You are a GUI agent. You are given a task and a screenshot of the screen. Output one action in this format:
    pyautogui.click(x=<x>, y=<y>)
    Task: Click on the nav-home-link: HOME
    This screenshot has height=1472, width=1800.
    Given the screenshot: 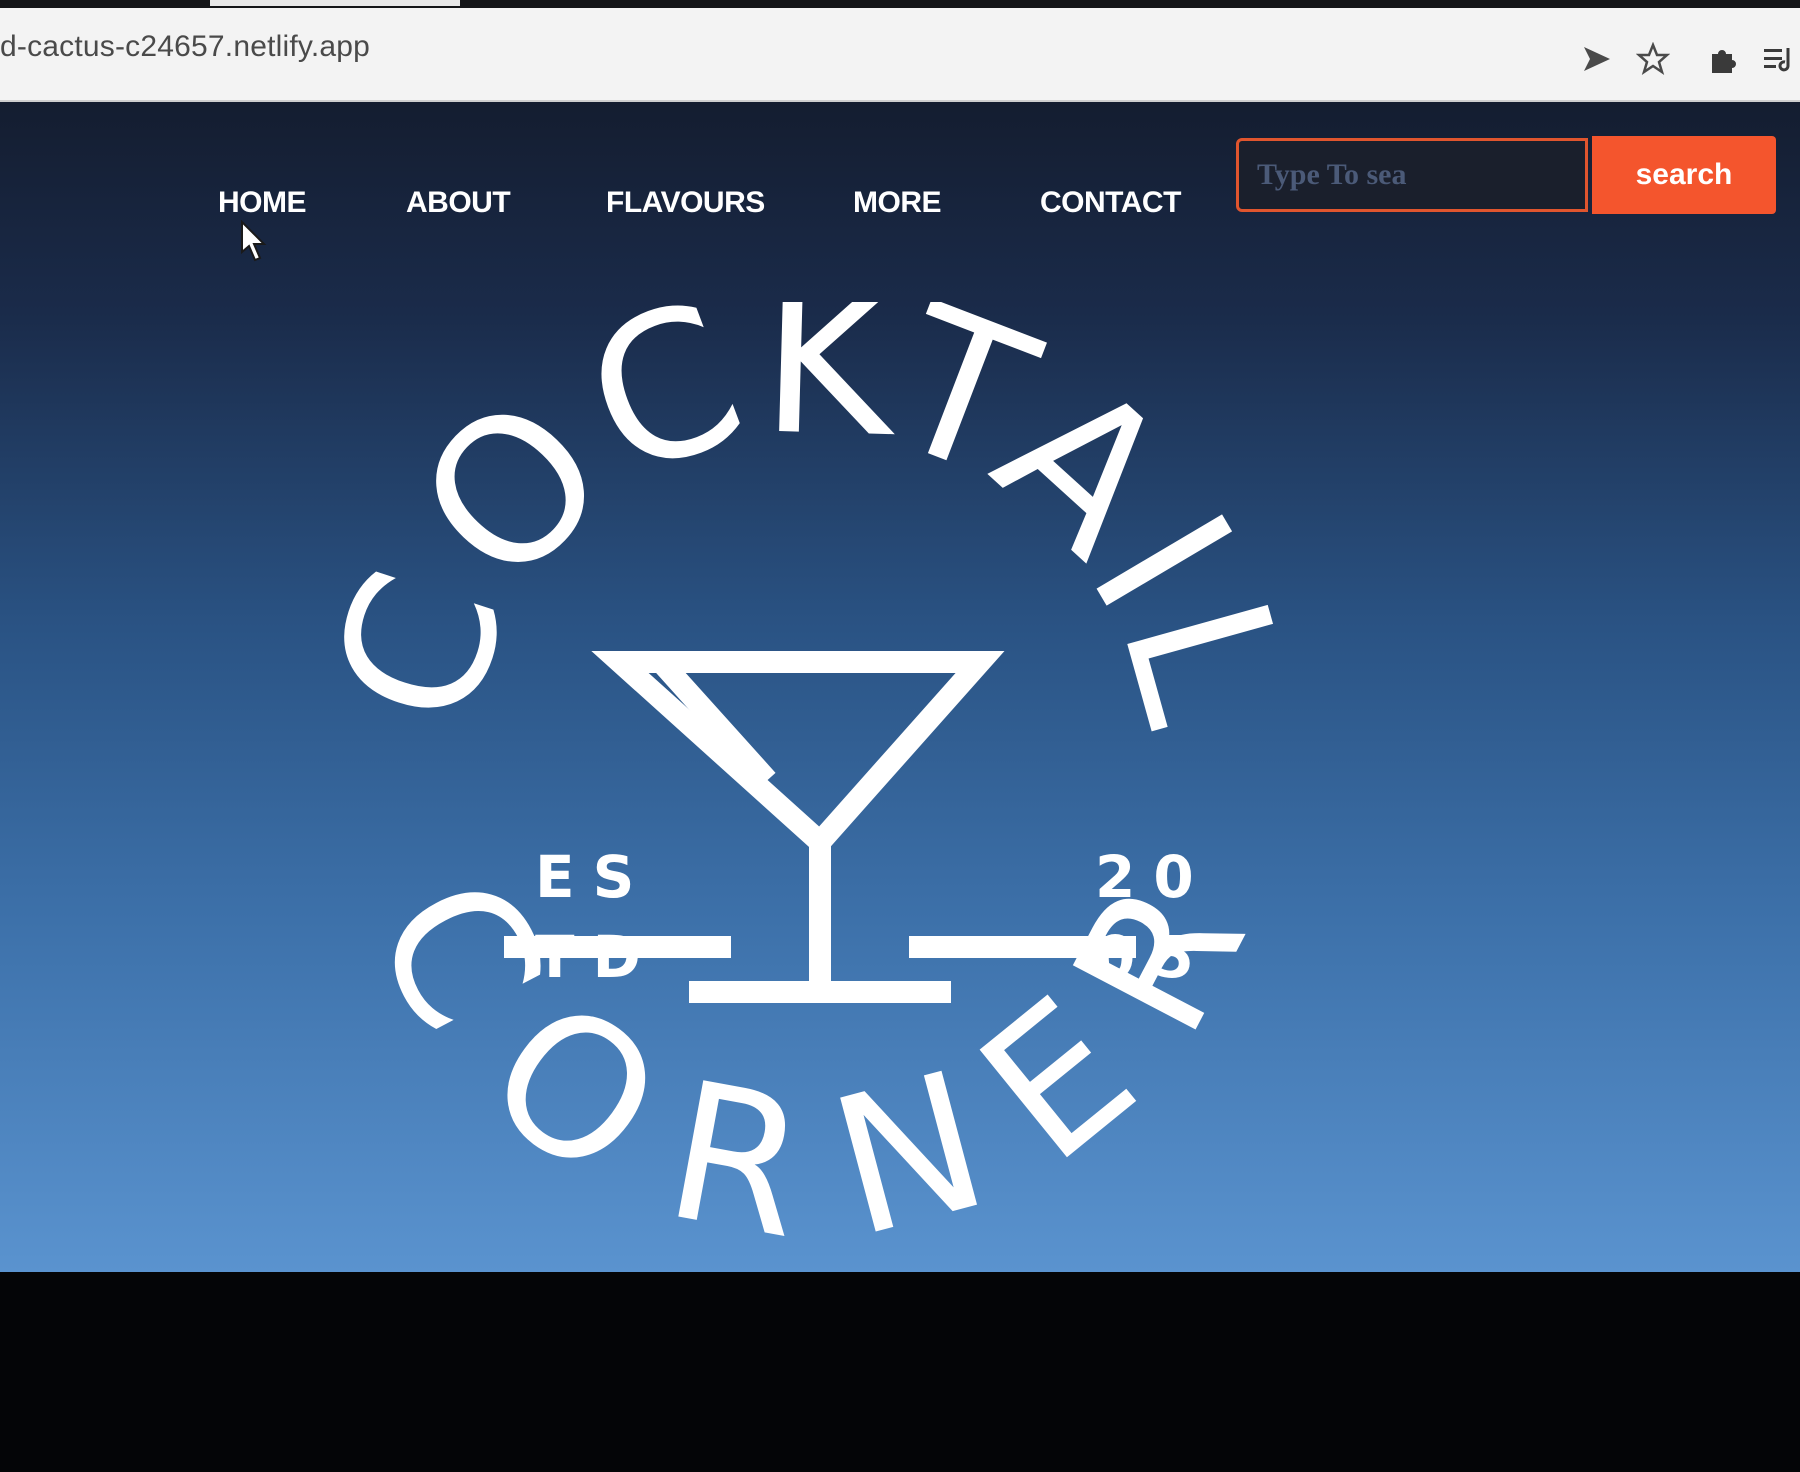 What is the action you would take?
    pyautogui.click(x=262, y=203)
    